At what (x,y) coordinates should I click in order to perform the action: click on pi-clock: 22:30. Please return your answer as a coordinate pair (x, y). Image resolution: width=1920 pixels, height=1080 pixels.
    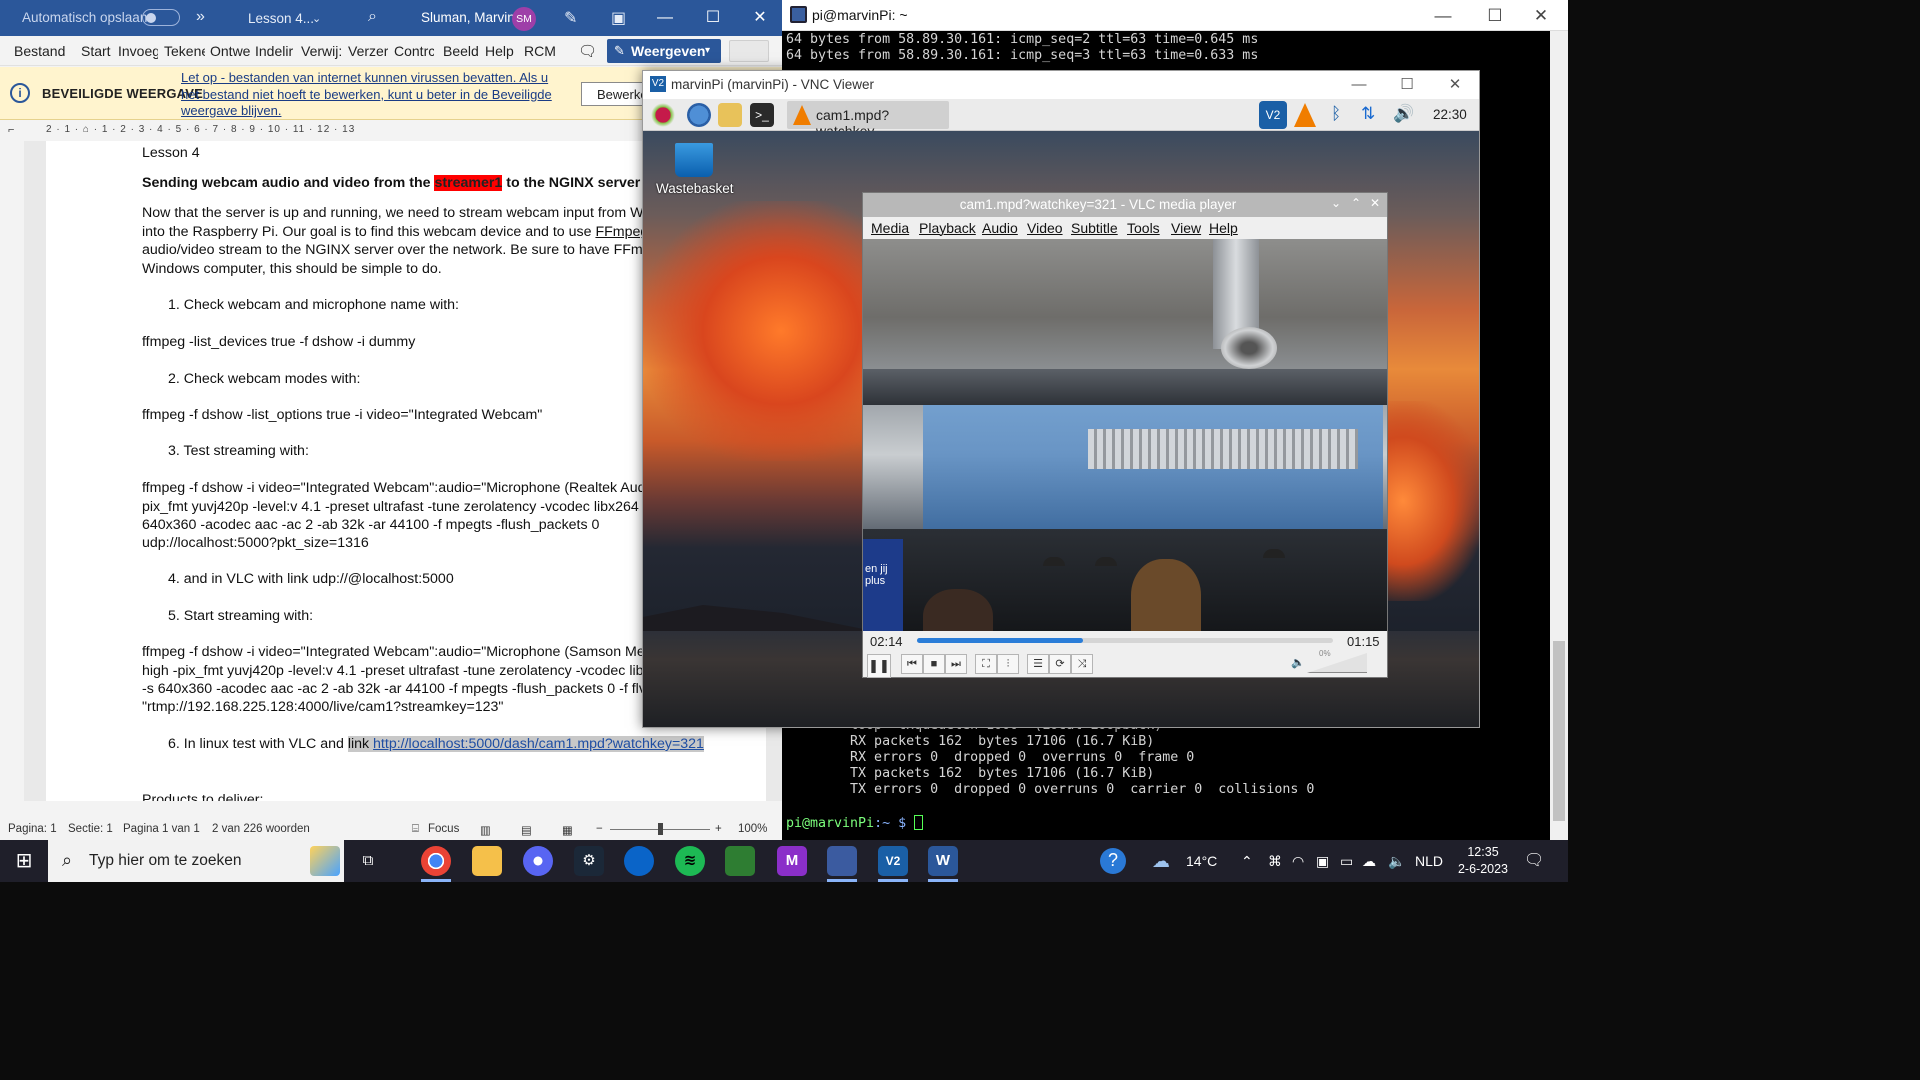
    Looking at the image, I should click on (1450, 114).